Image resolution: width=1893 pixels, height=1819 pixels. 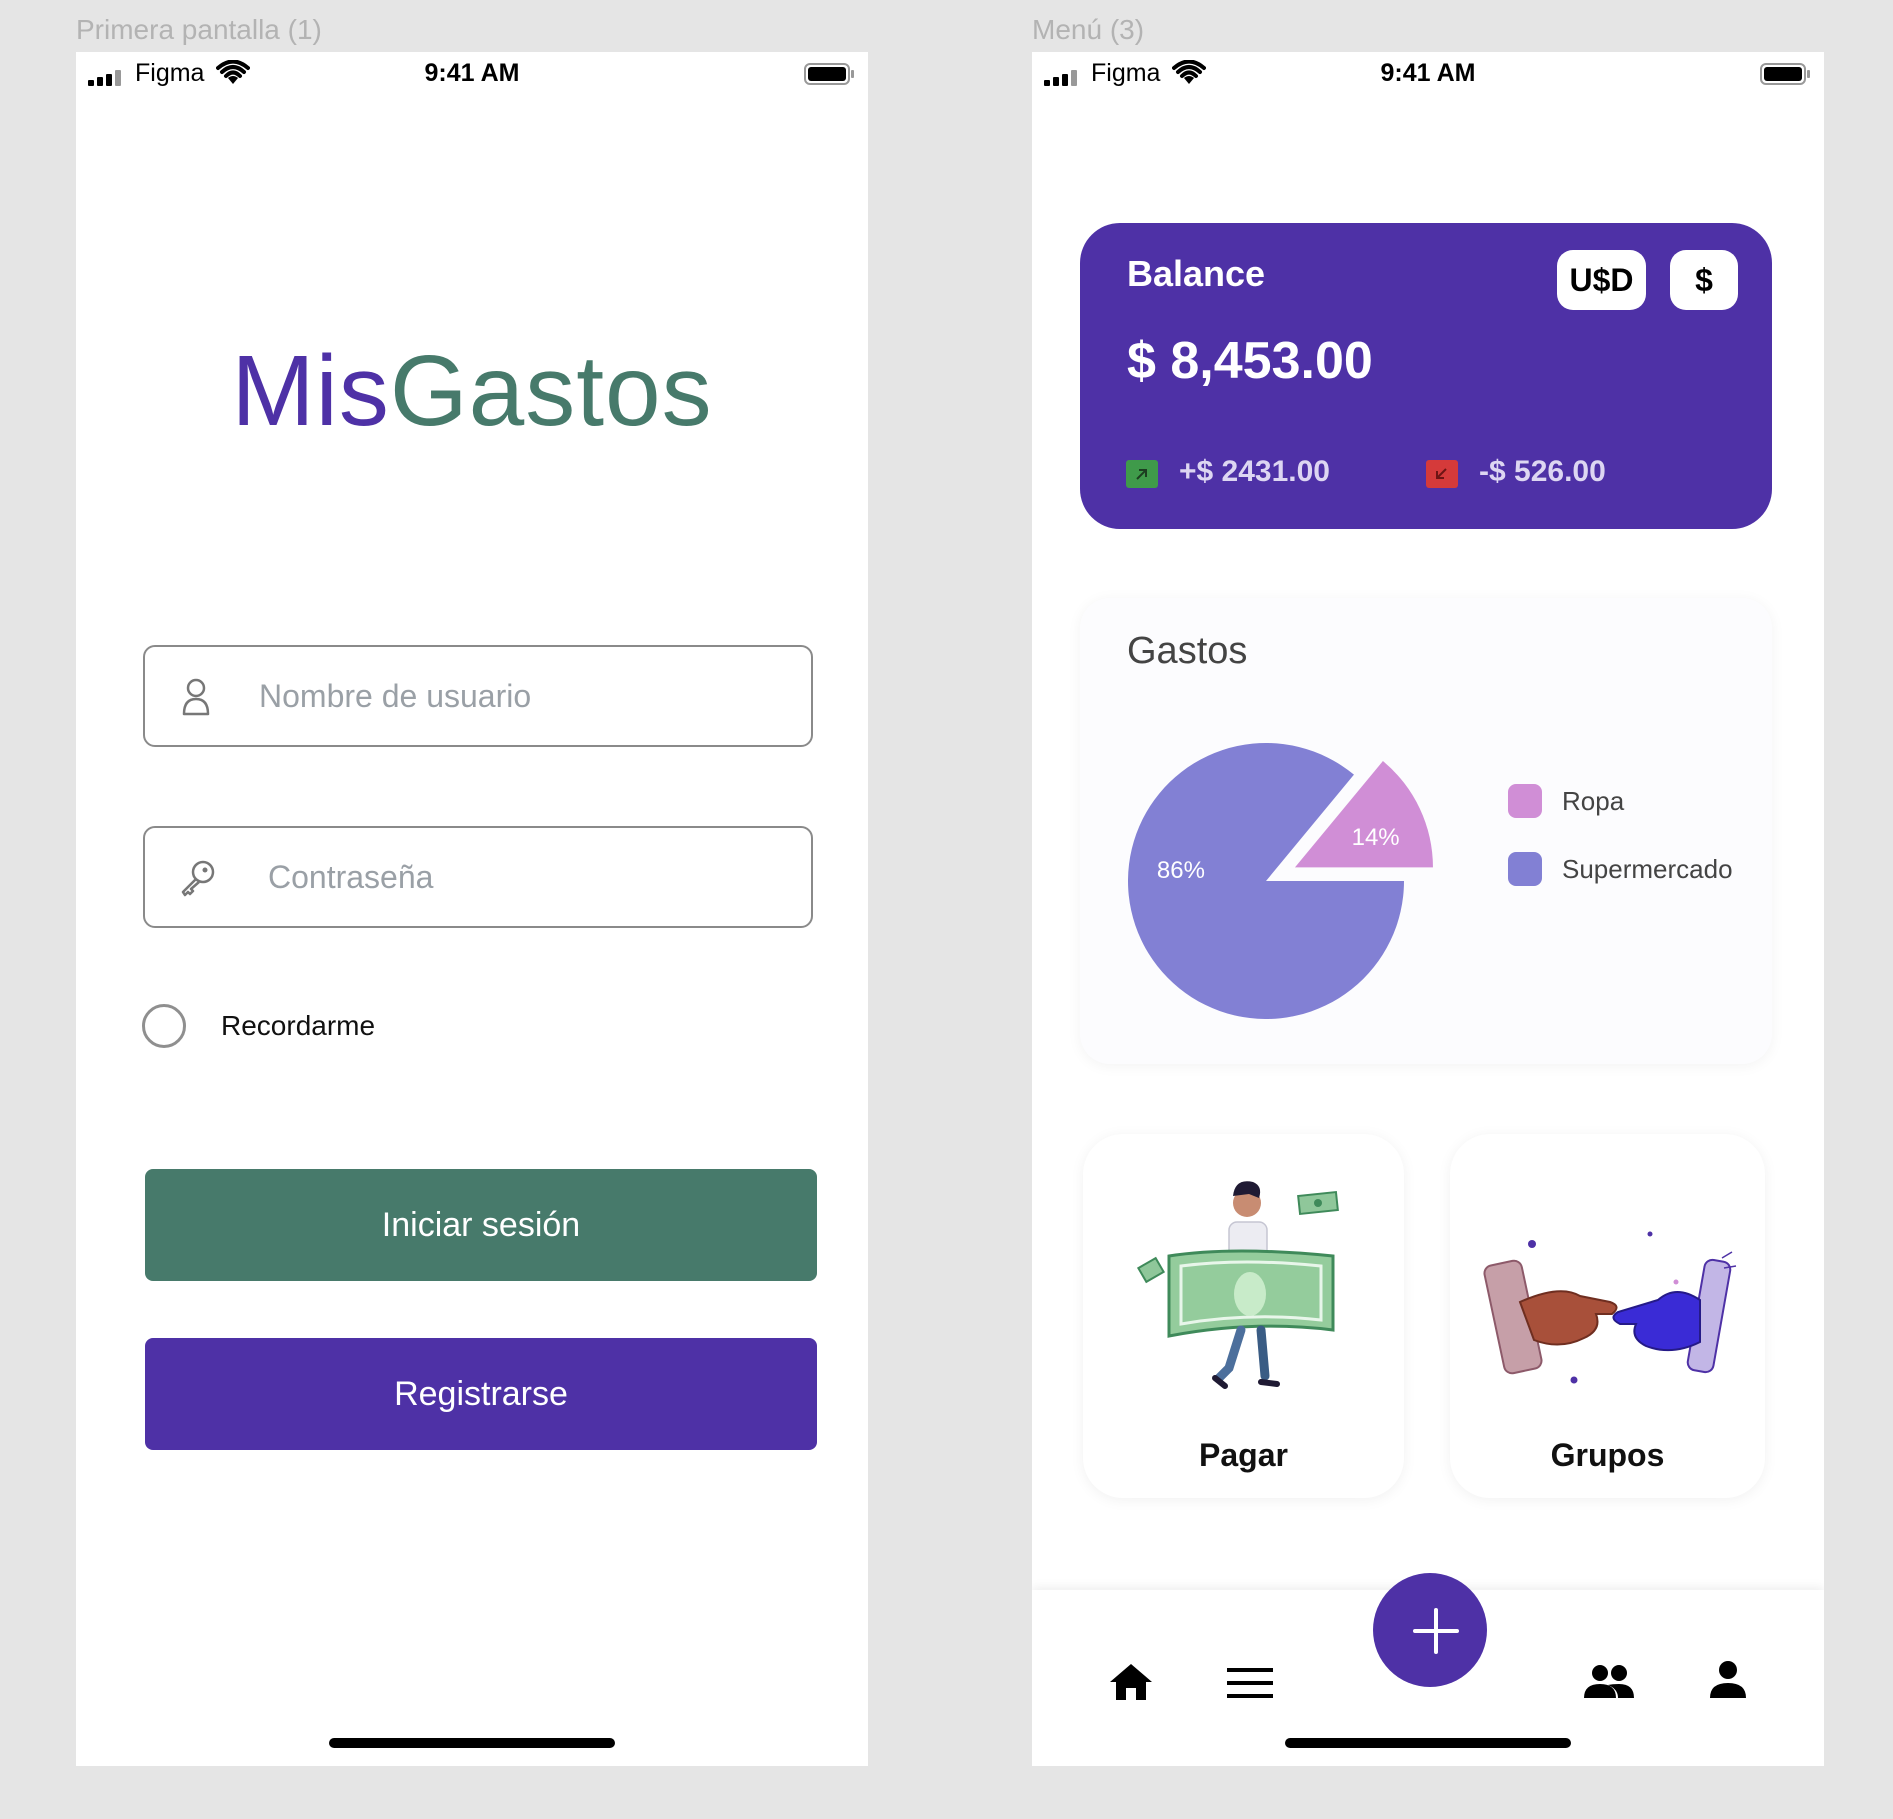 What do you see at coordinates (481, 1225) in the screenshot?
I see `login-button: Iniciar sesión` at bounding box center [481, 1225].